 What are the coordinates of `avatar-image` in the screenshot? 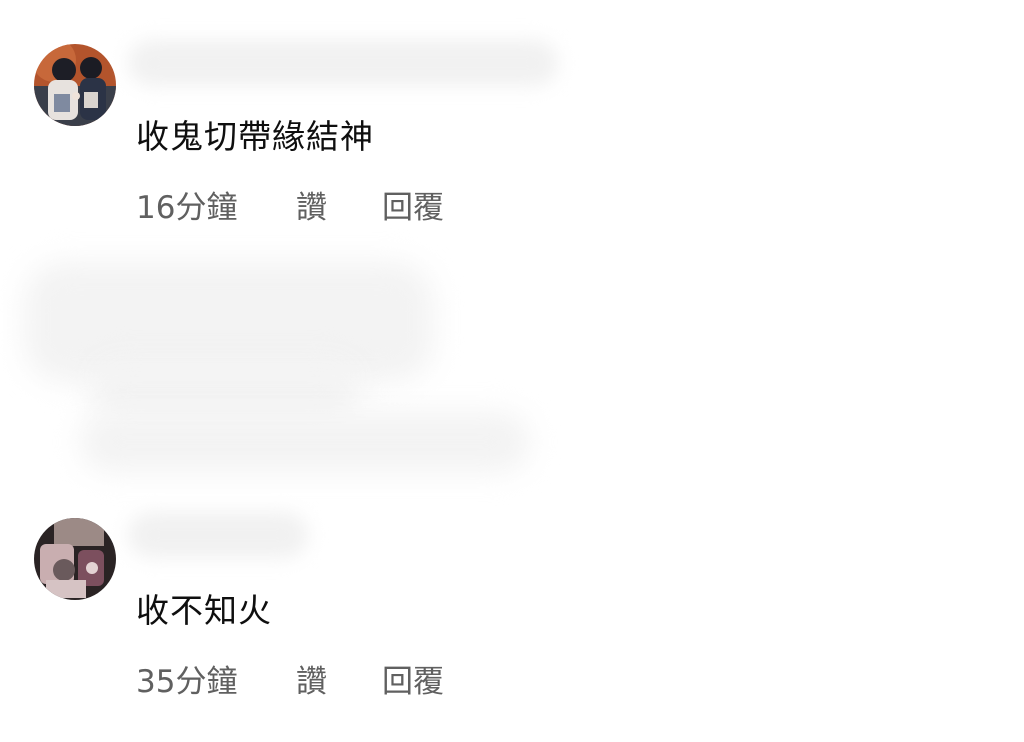 It's located at (75, 559).